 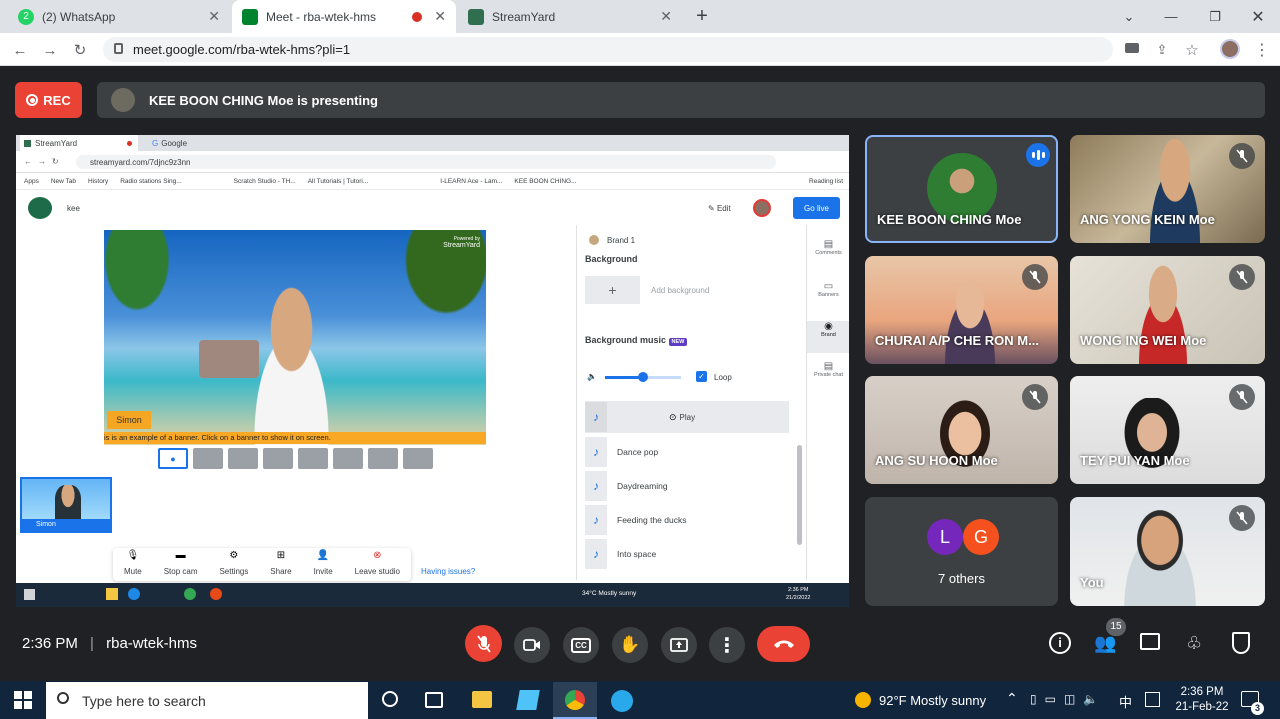 I want to click on presenting-banner: KEE BOON CHING Moe is presenting, so click(x=681, y=100).